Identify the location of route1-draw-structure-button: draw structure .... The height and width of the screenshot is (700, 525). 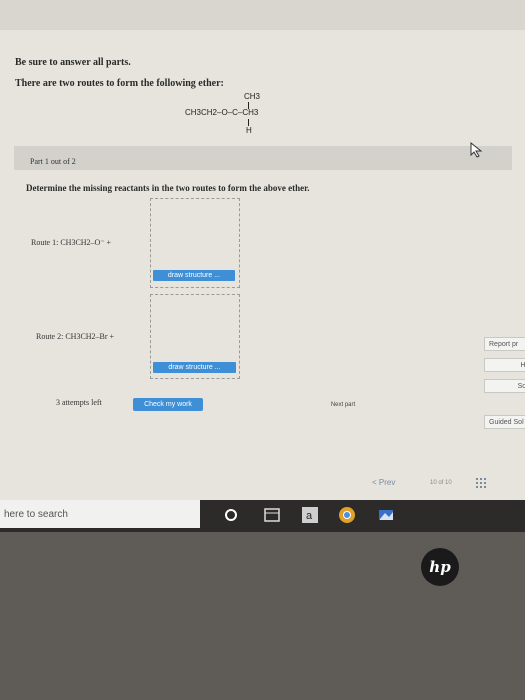
(194, 275).